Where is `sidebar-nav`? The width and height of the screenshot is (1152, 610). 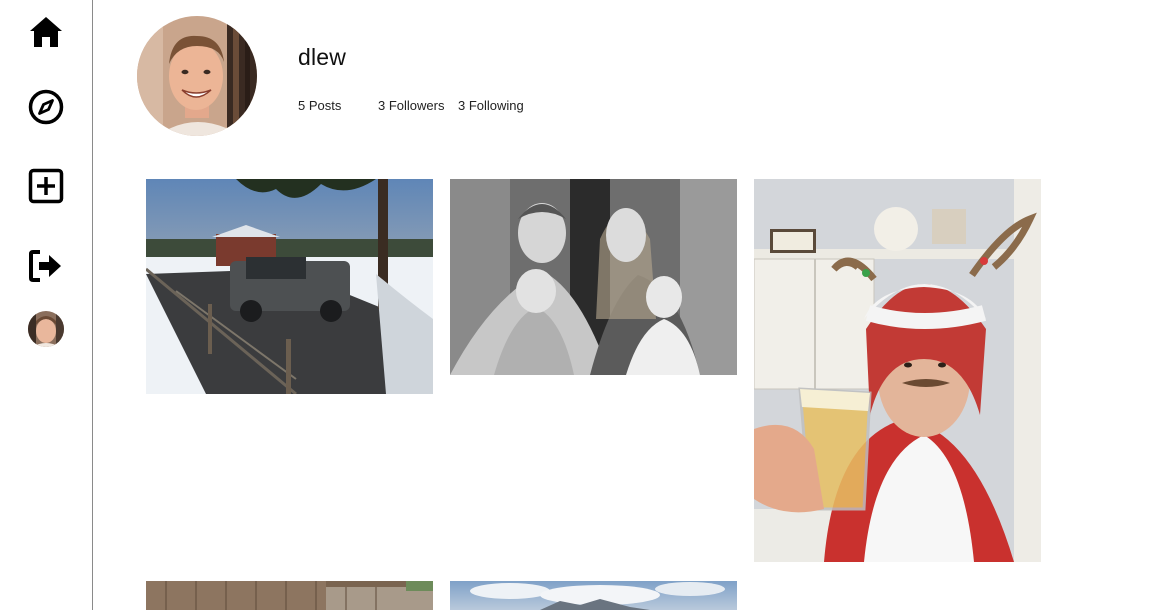
sidebar-nav is located at coordinates (46, 305).